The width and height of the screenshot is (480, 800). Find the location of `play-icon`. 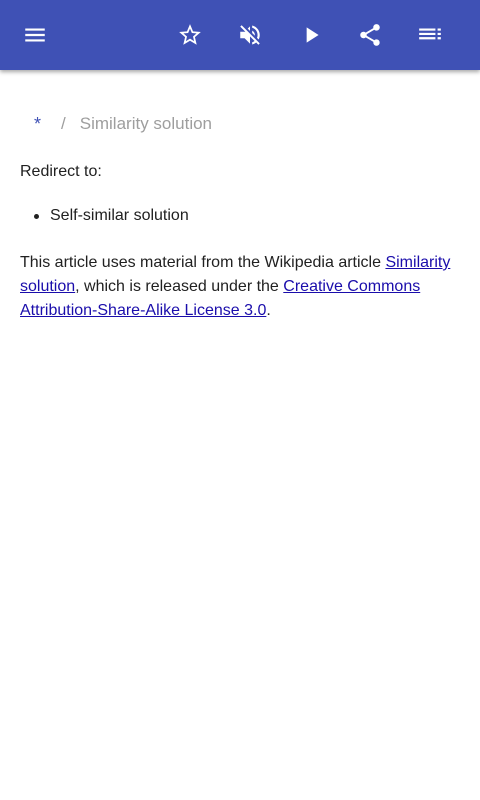

play-icon is located at coordinates (312, 35).